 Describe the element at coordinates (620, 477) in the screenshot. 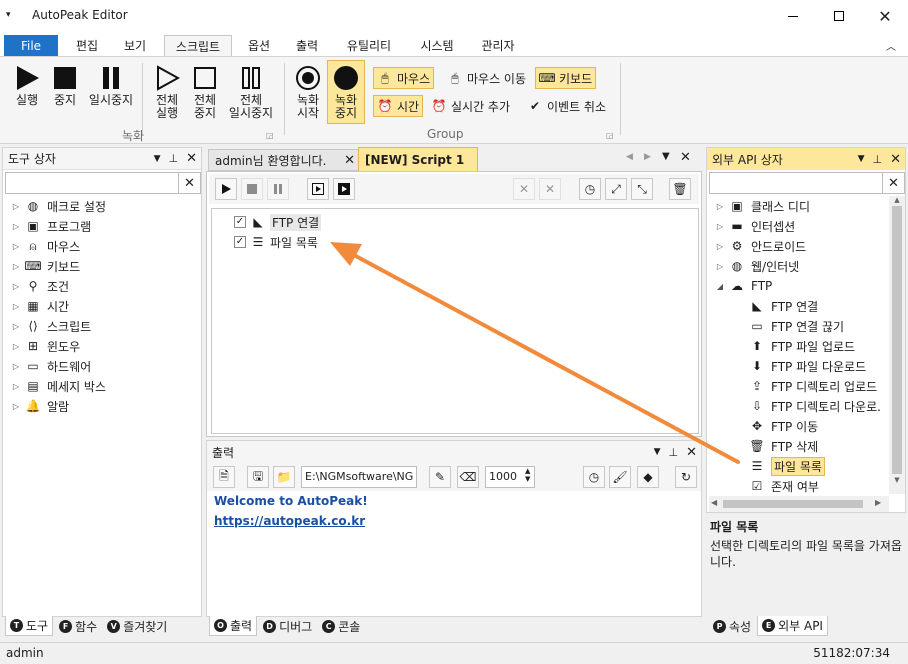

I see `brush-button: 🖌` at that location.